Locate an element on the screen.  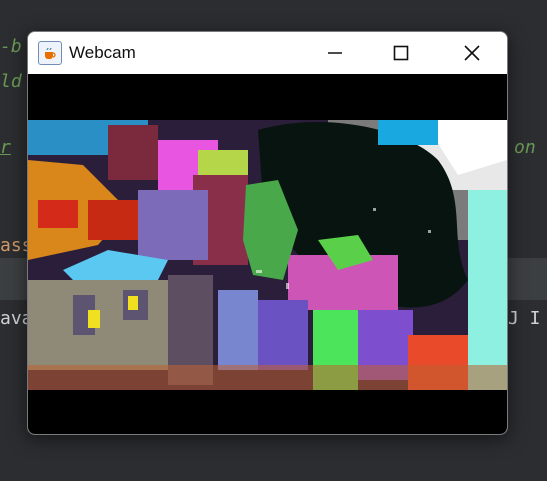
ide-code-fragment: -b is located at coordinates (11, 46).